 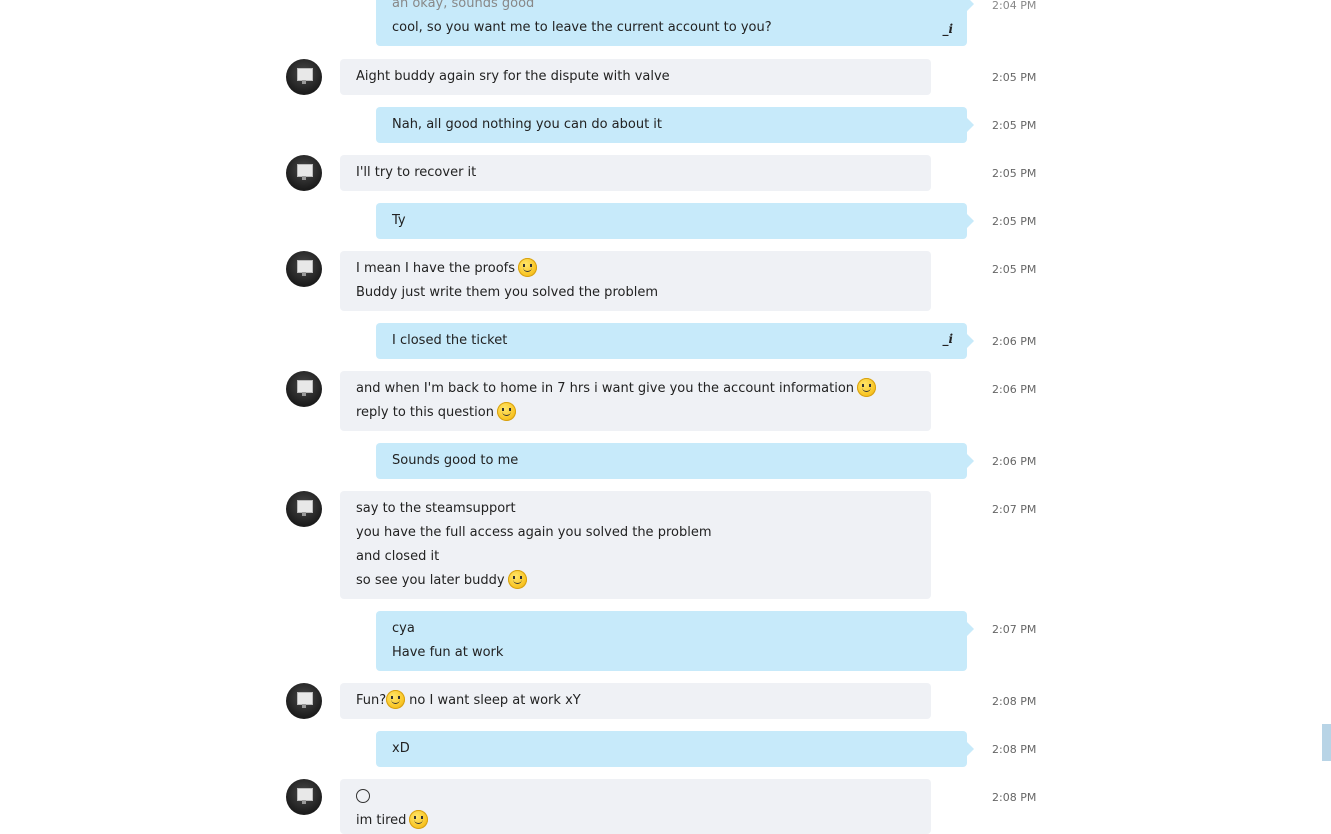 What do you see at coordinates (675, 641) in the screenshot?
I see `message-outgoing: cya Have fun at work` at bounding box center [675, 641].